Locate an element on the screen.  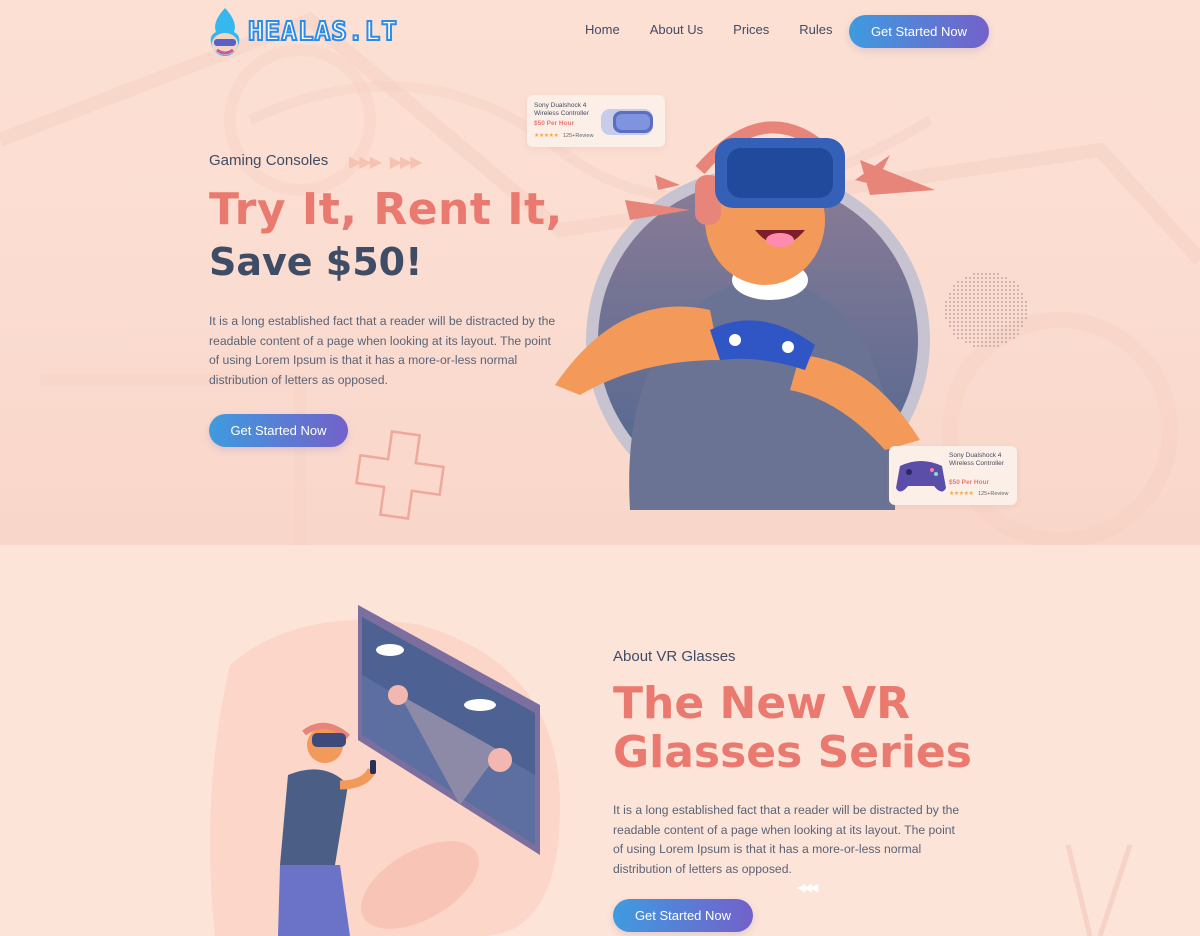
nav-link-home: Home is located at coordinates (602, 29).